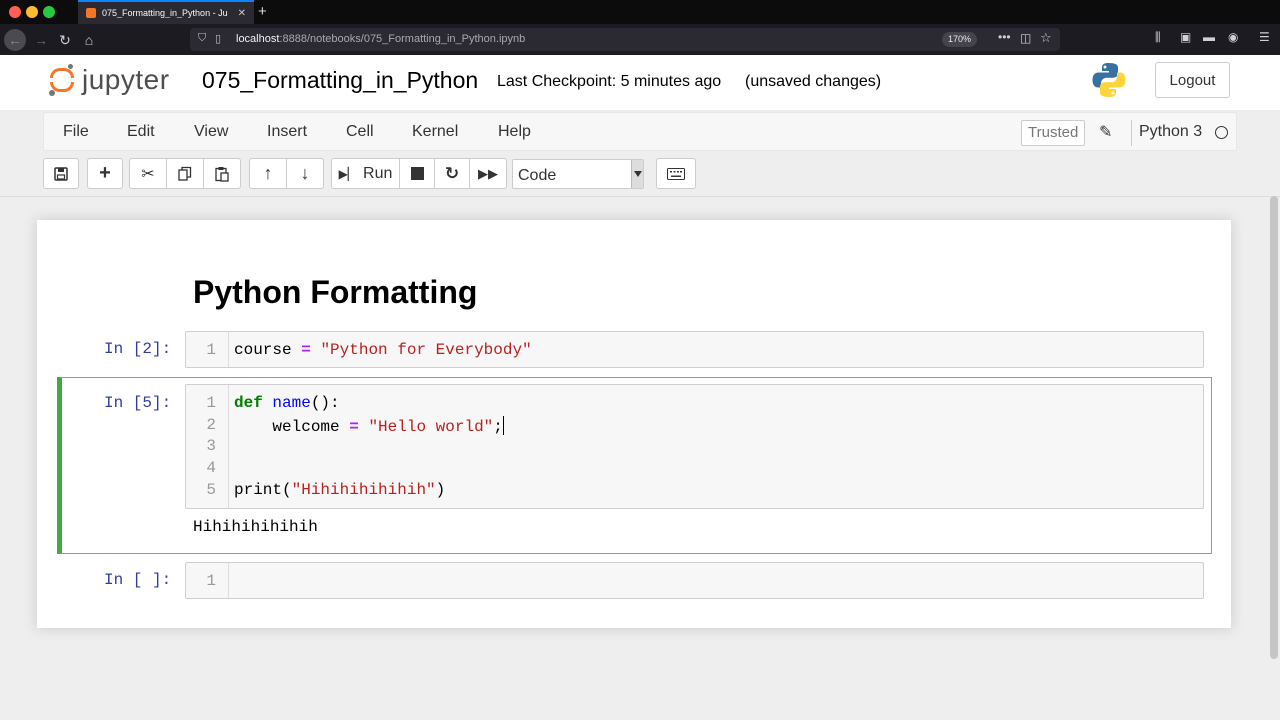  Describe the element at coordinates (258, 39) in the screenshot. I see `url-host: localhost` at that location.